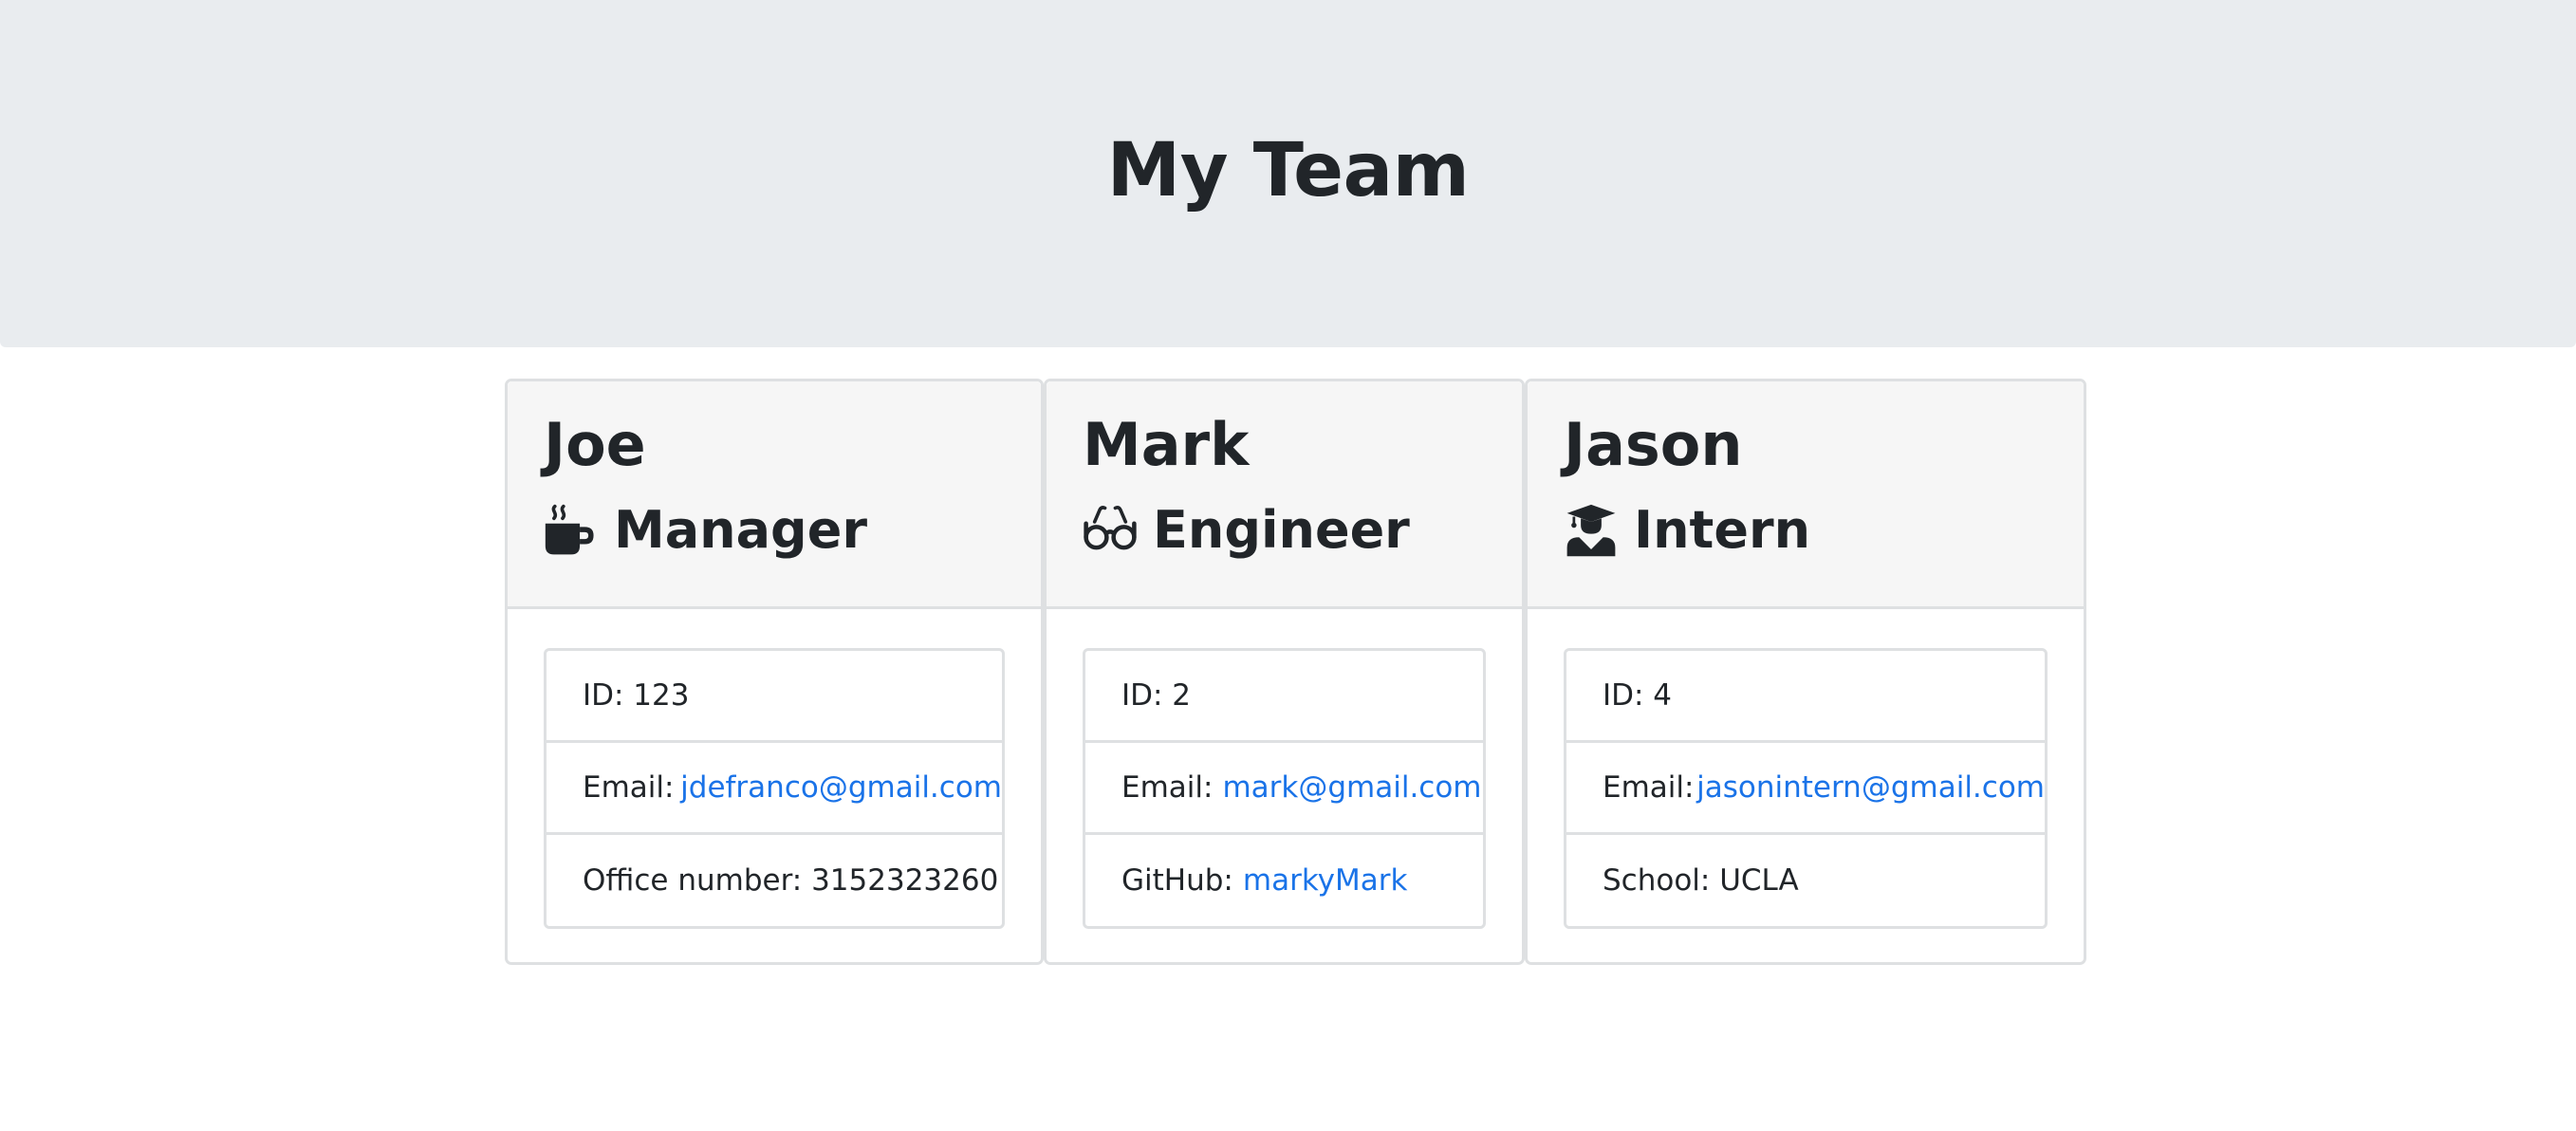 The width and height of the screenshot is (2576, 1131). I want to click on page-title: My Team, so click(1288, 170).